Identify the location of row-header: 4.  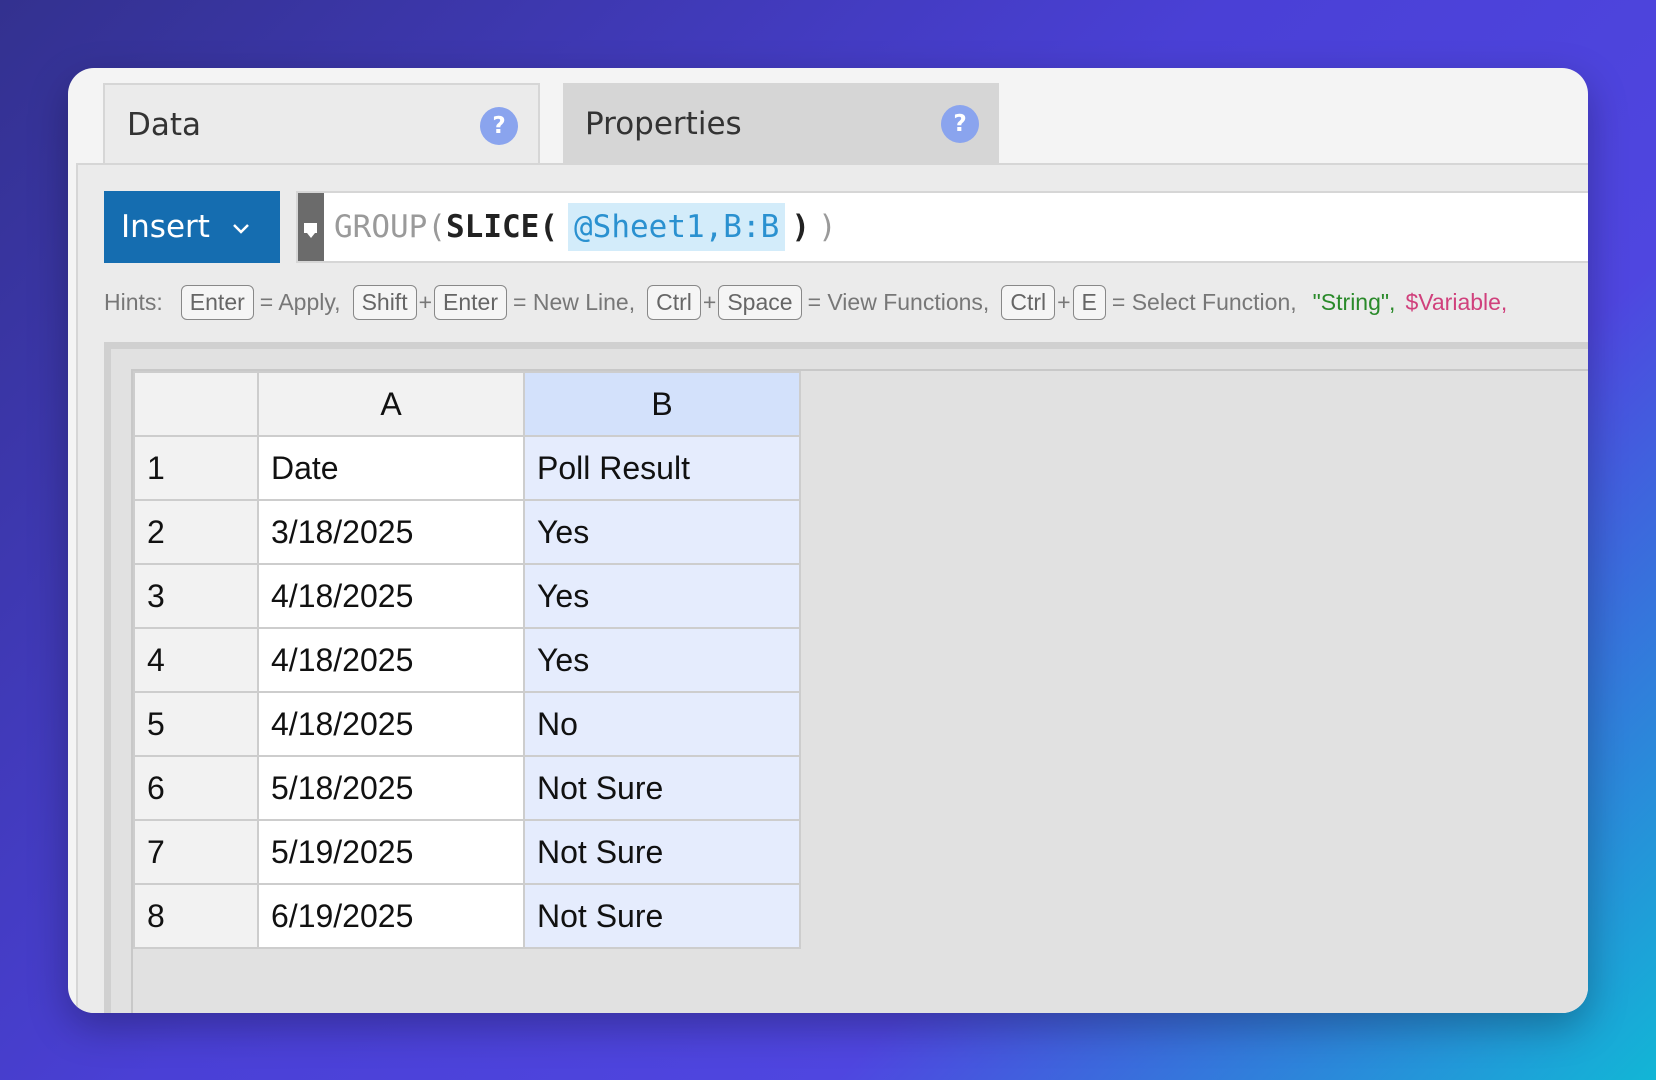
(196, 660).